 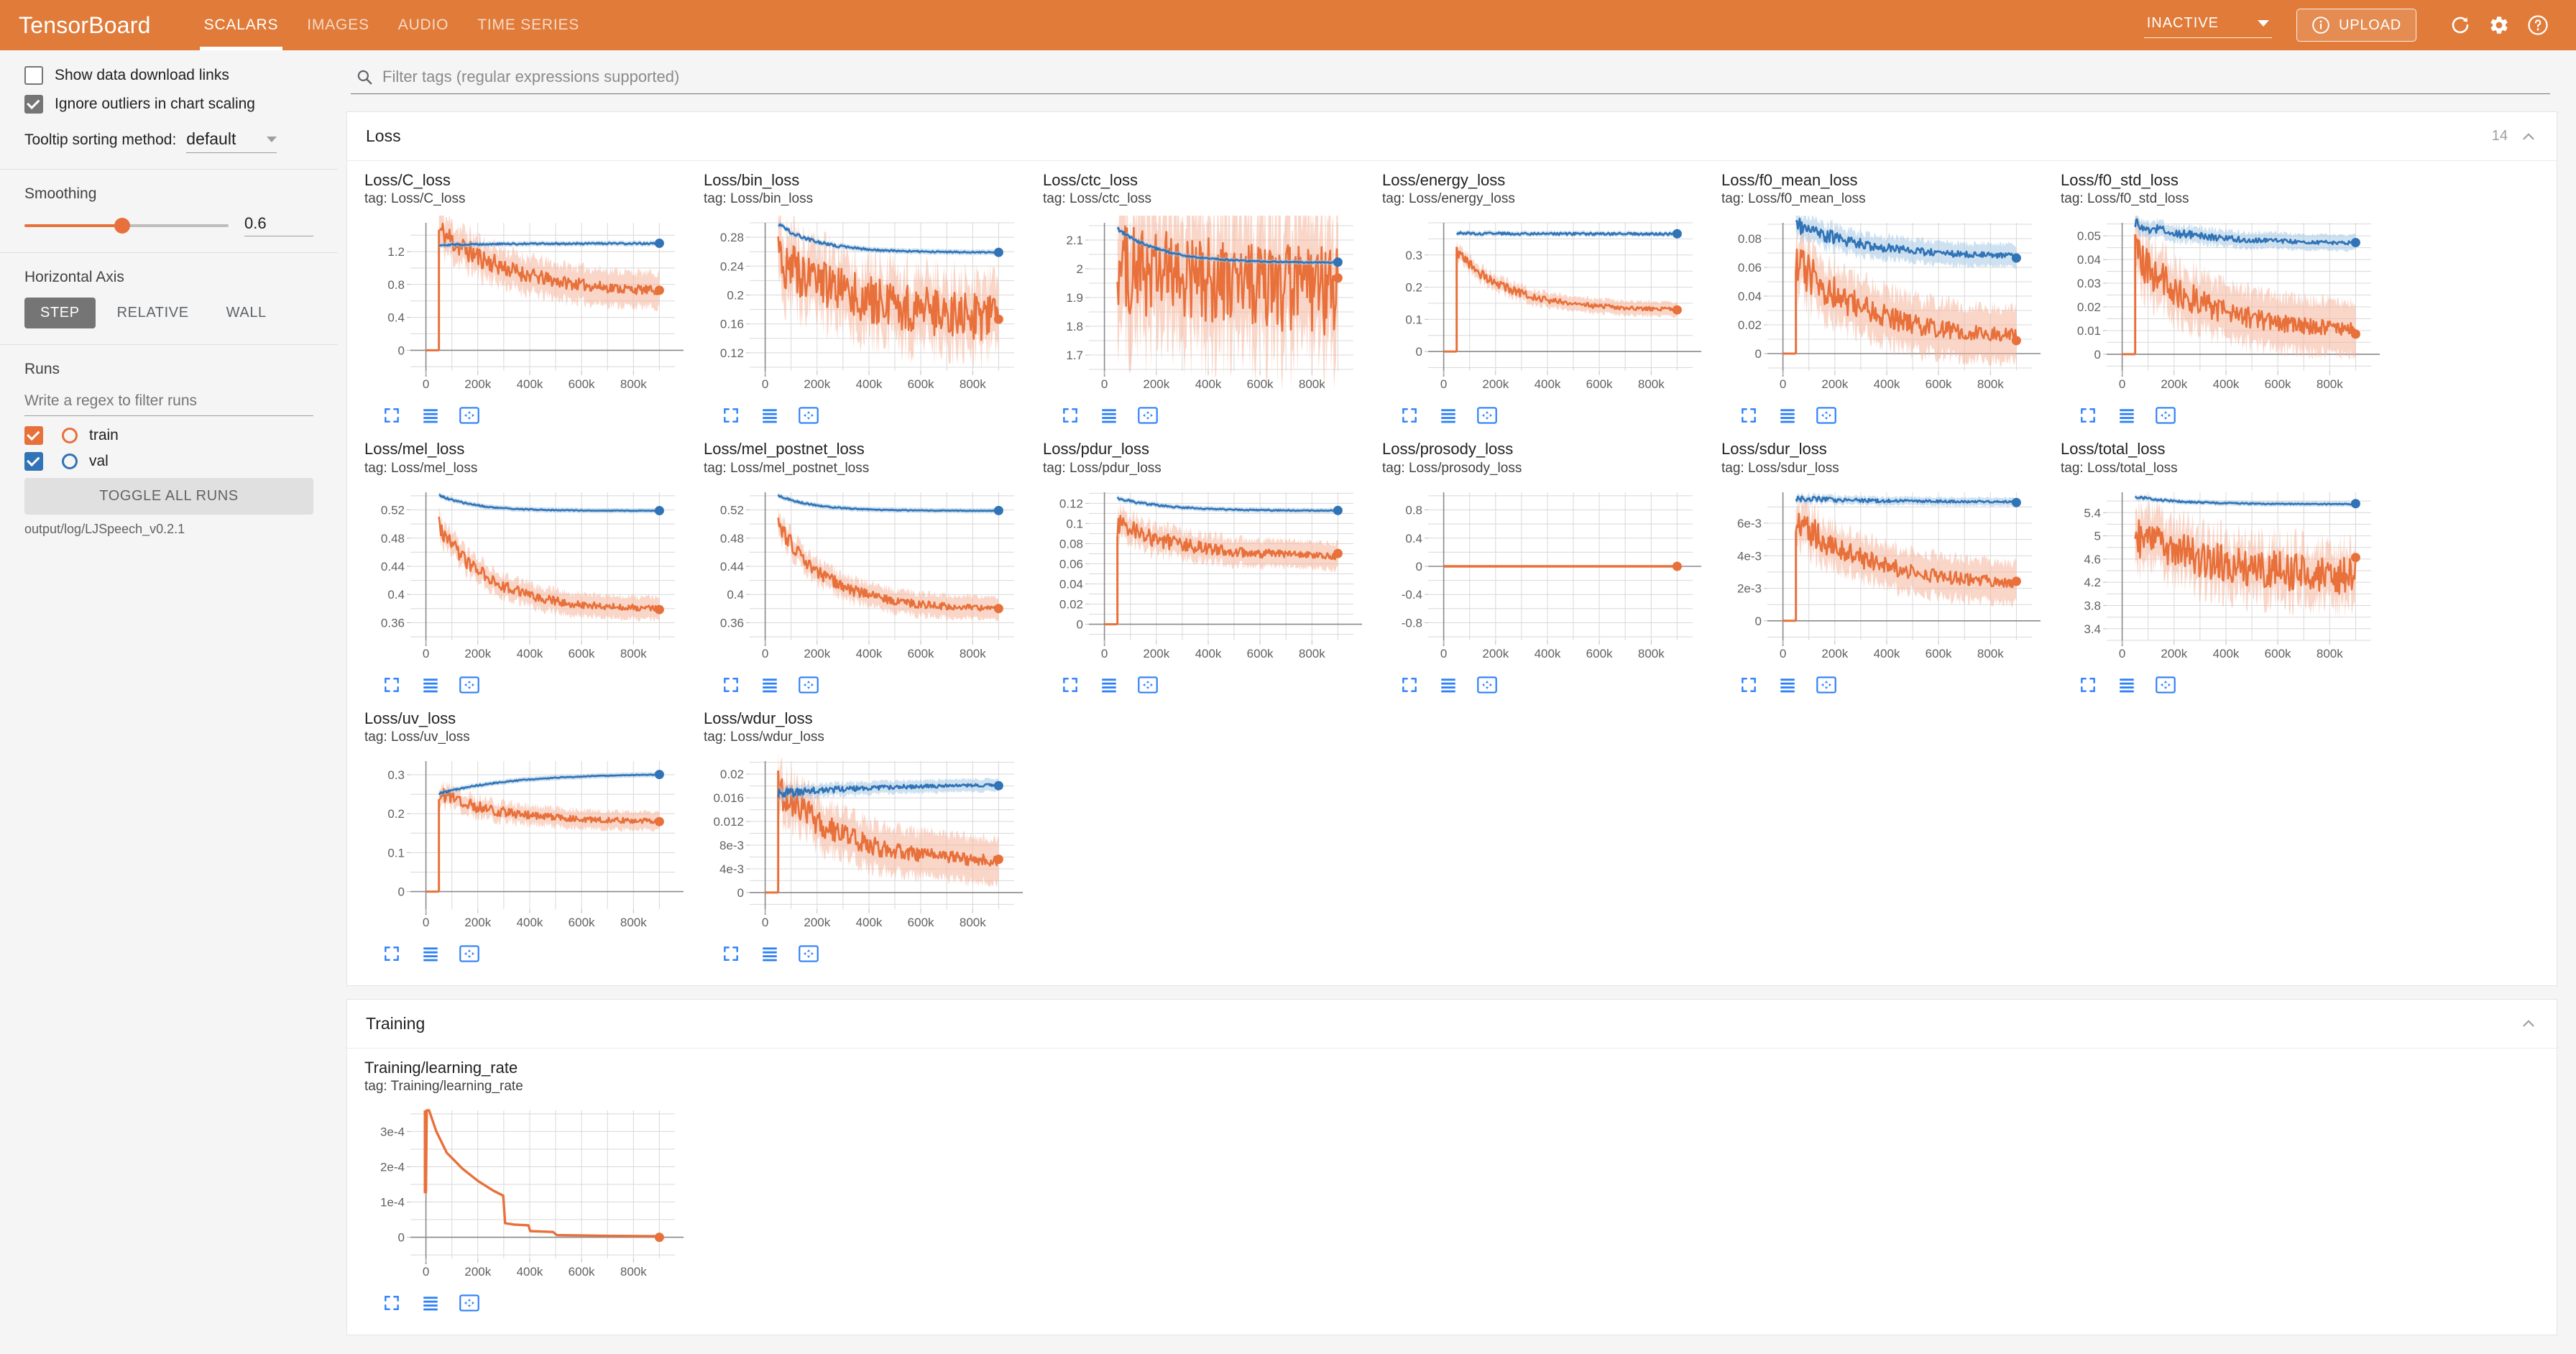 What do you see at coordinates (1452, 468) in the screenshot?
I see `chart-tag: tag: Loss/prosody_loss` at bounding box center [1452, 468].